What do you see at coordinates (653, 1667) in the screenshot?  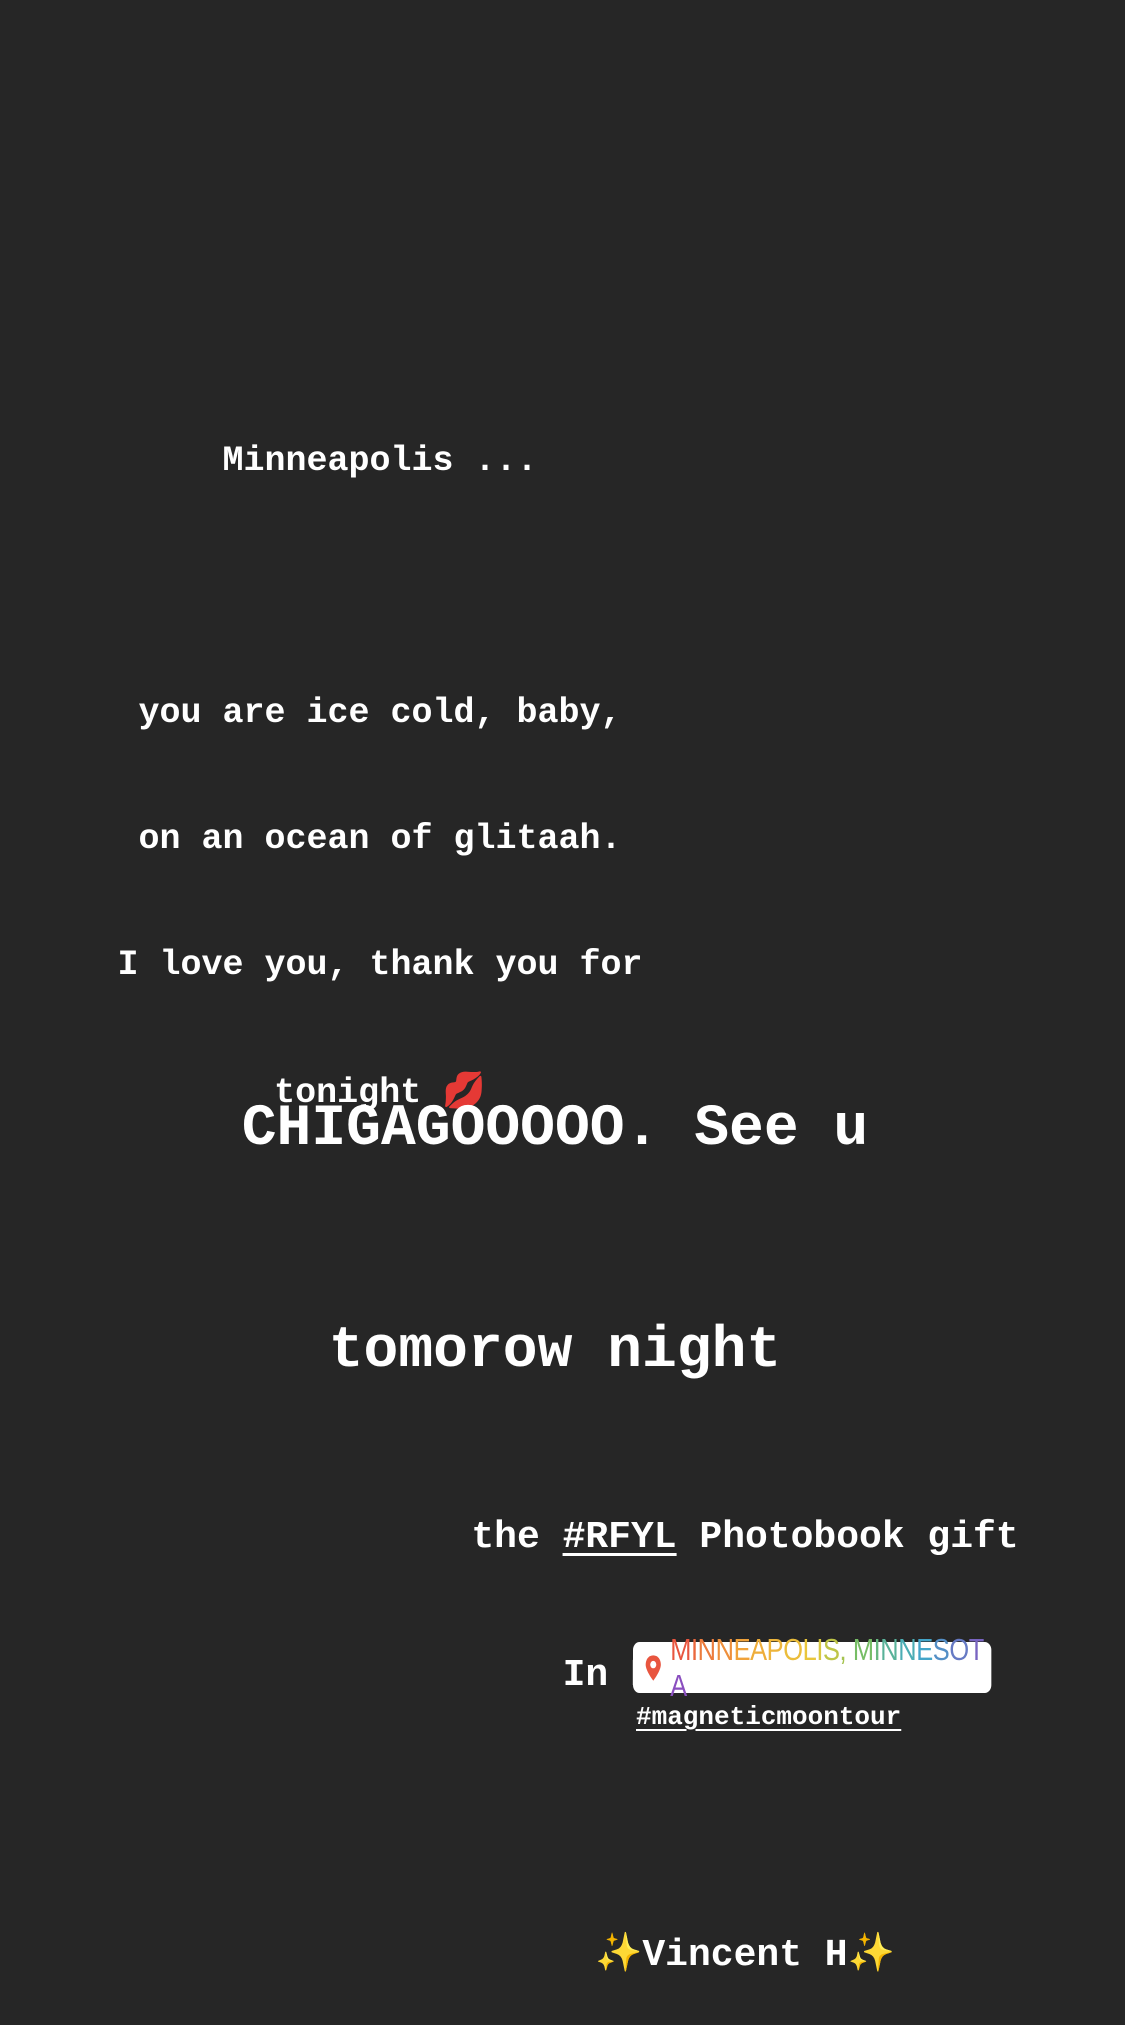 I see `location-pin-icon` at bounding box center [653, 1667].